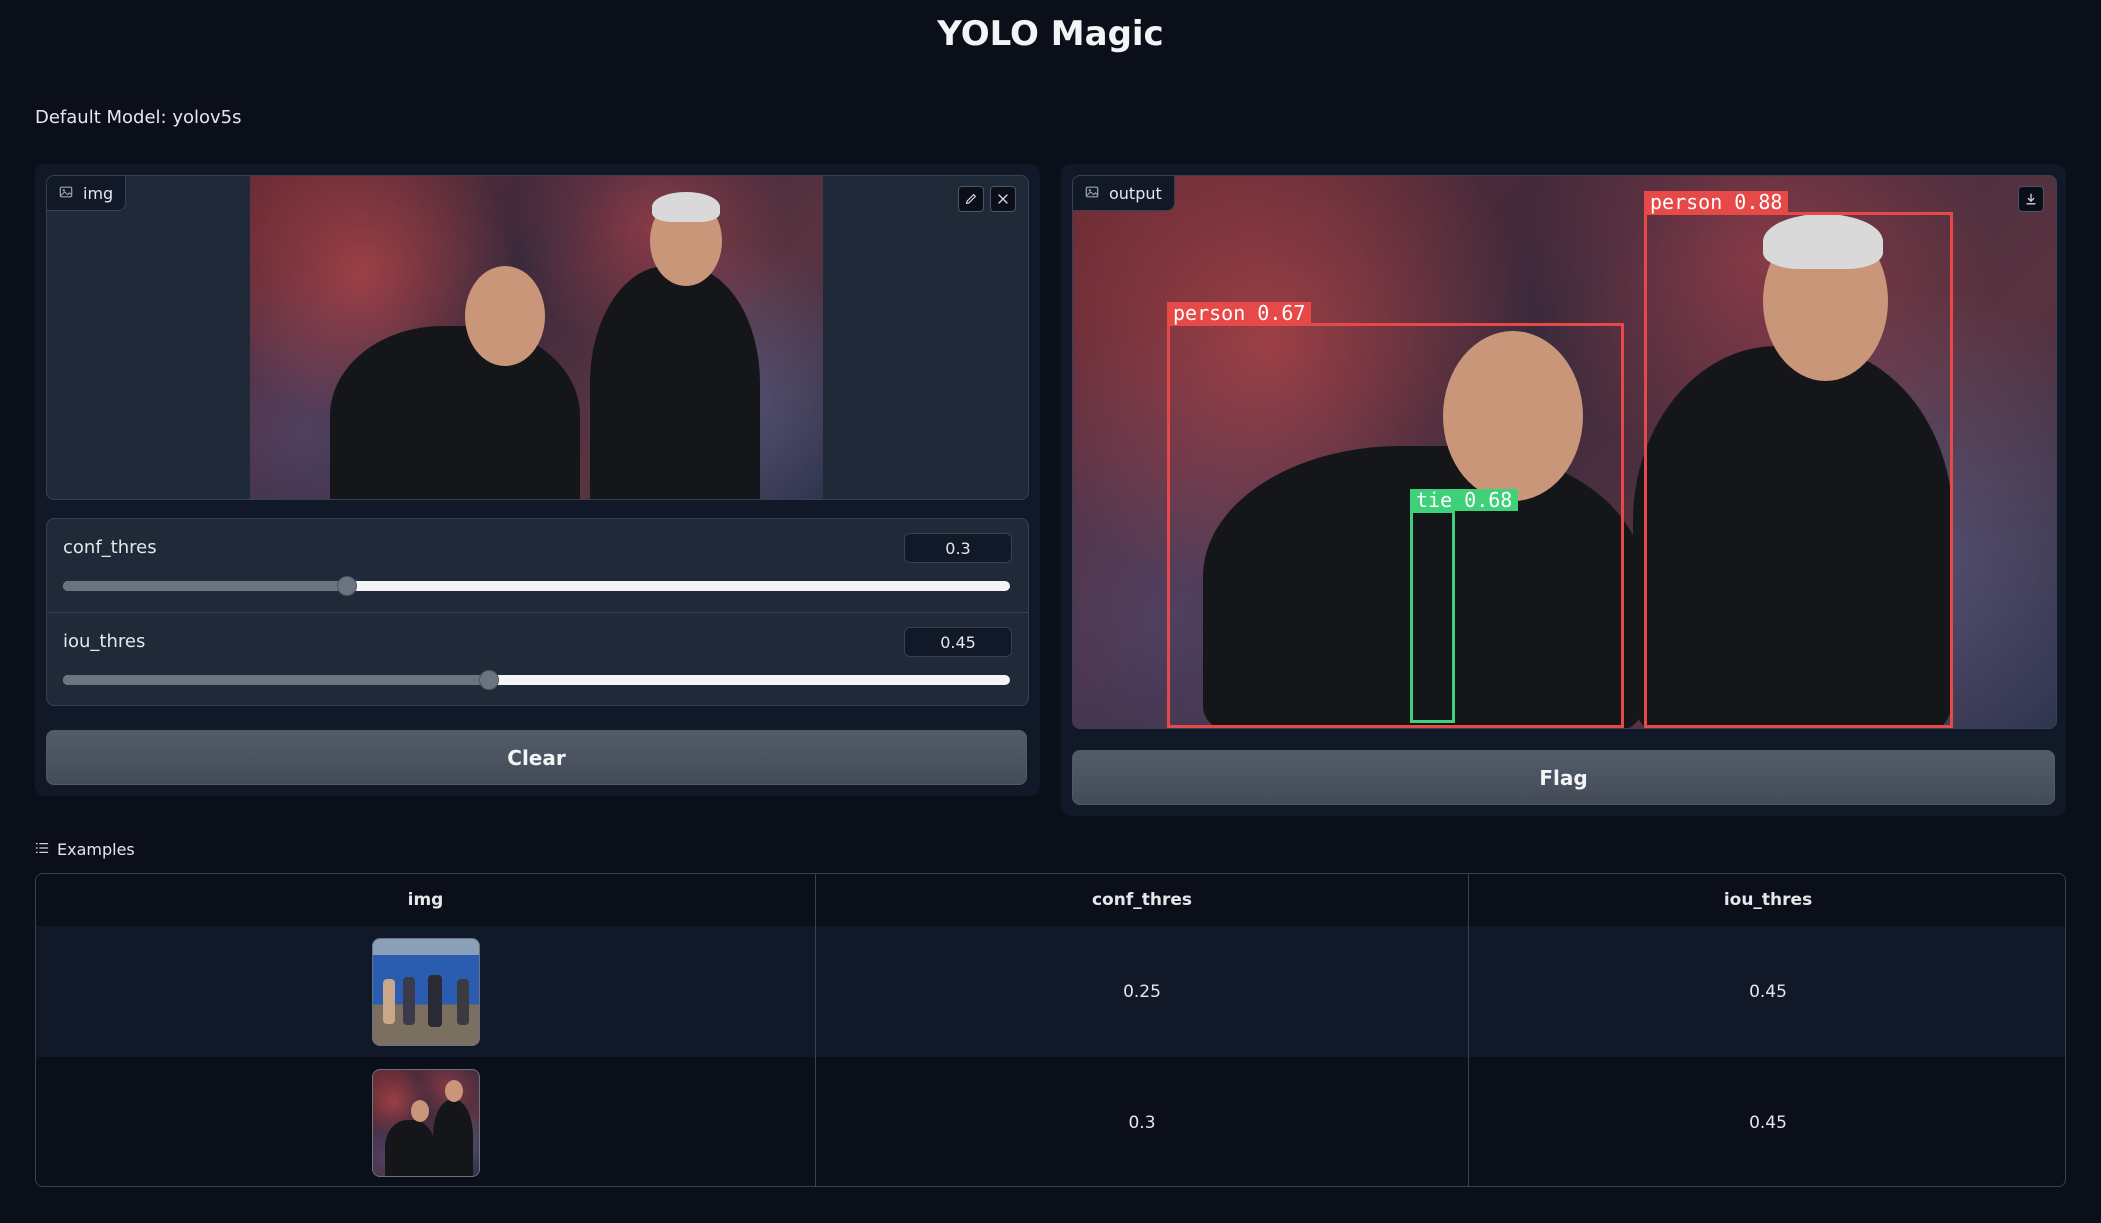 This screenshot has width=2101, height=1223. I want to click on detection-box-person-2: person 0.67, so click(1395, 515).